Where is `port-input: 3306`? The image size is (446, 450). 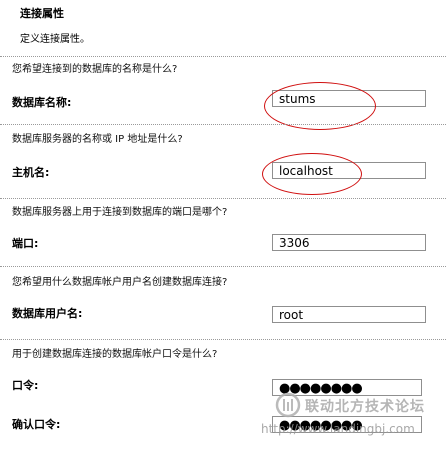
port-input: 3306 is located at coordinates (349, 242).